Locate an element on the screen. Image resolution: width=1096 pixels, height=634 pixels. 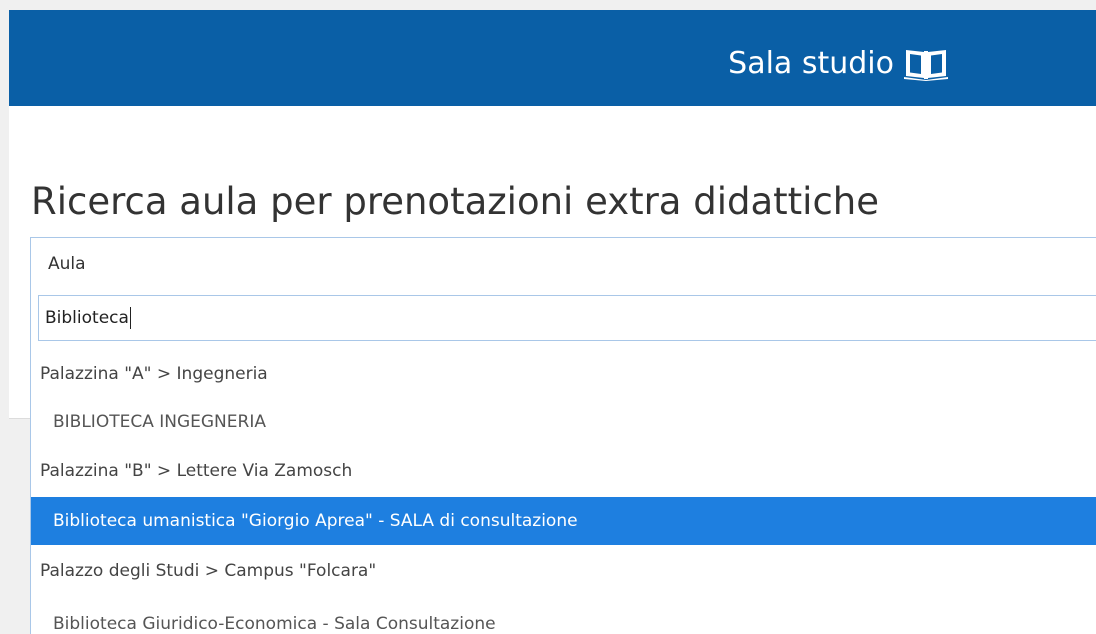
search-input-value: Biblioteca is located at coordinates (87, 318).